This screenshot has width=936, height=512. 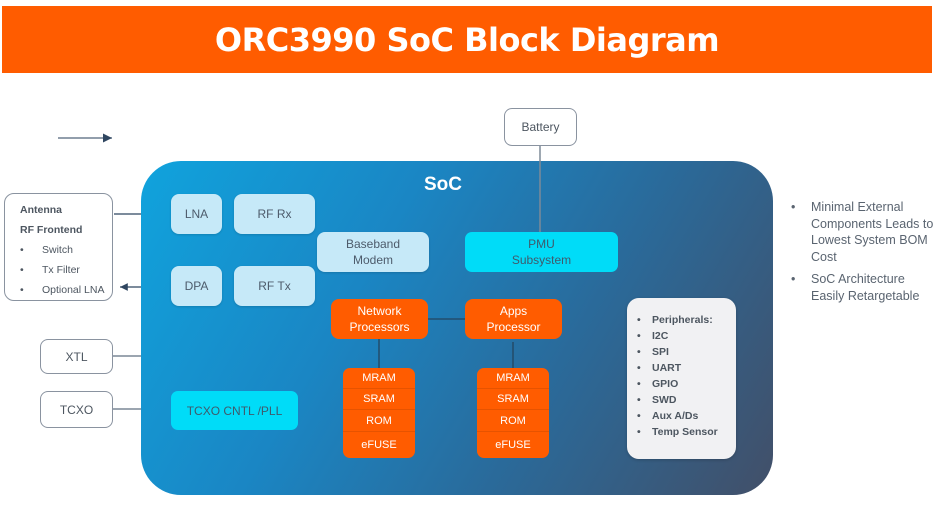 I want to click on page-title: ORC3990 SoC Block Diagram, so click(x=467, y=39).